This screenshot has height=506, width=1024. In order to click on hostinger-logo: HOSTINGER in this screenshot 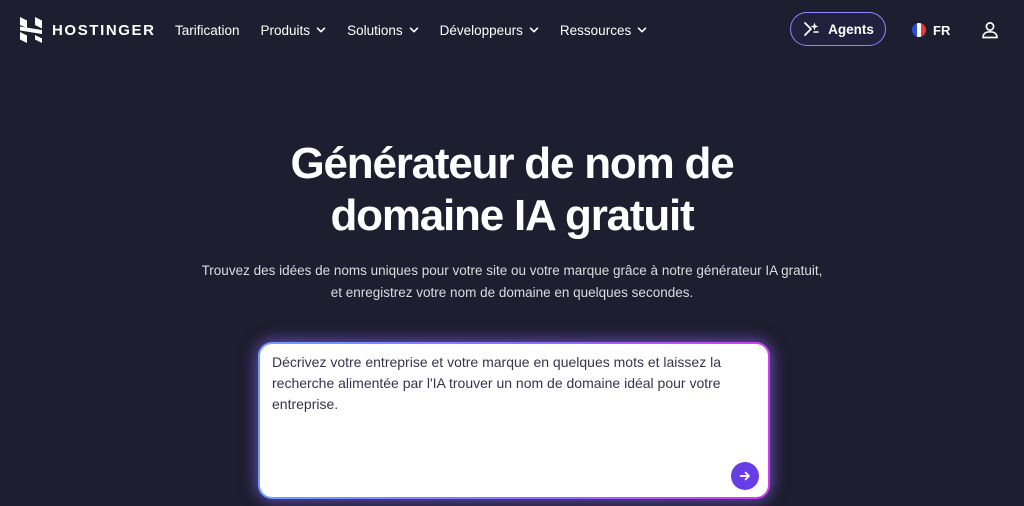, I will do `click(88, 30)`.